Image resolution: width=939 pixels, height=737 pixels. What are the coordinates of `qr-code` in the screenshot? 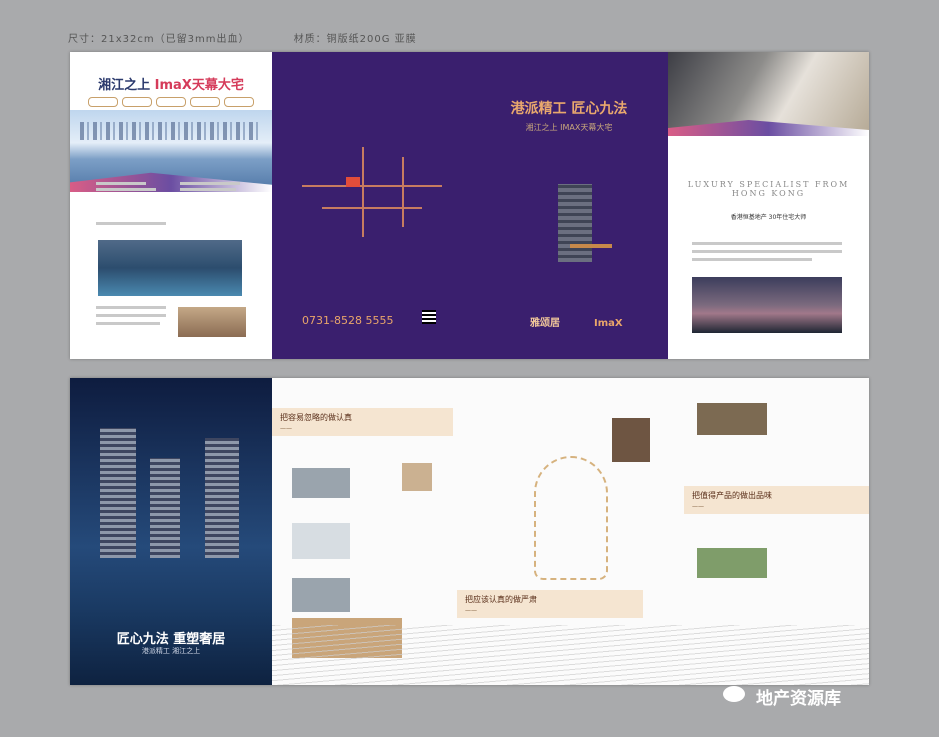 It's located at (429, 317).